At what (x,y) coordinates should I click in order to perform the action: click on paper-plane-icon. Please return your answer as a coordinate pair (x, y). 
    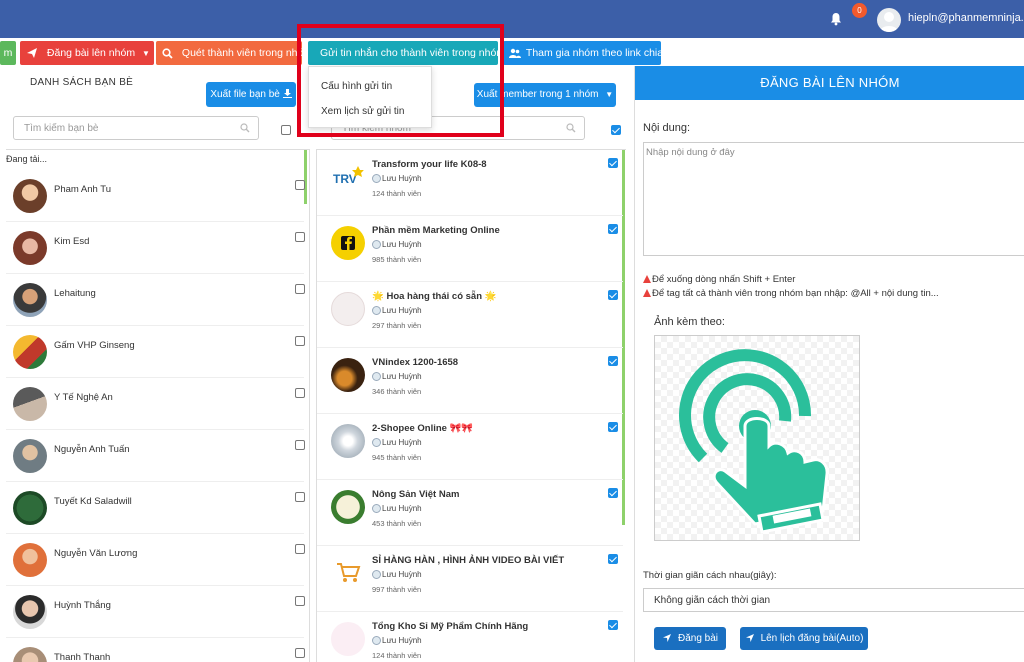
    Looking at the image, I should click on (32, 53).